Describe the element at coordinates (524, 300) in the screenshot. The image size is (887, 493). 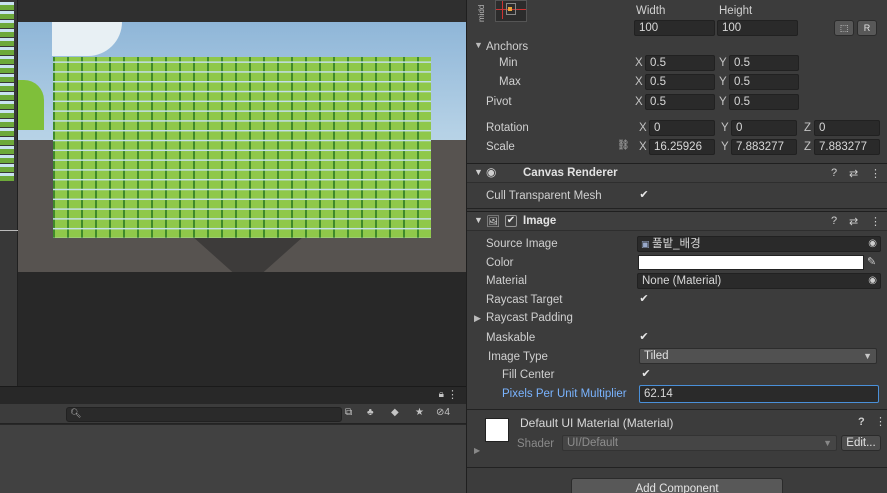
I see `raycast-target-label: Raycast Target` at that location.